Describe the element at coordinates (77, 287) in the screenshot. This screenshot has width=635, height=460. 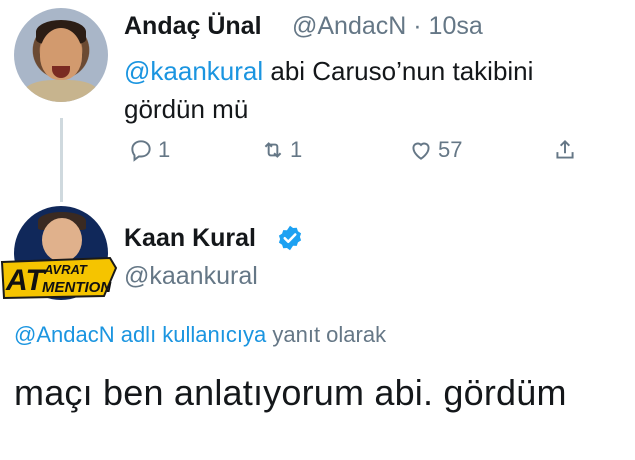
I see `logo-line2: MENTION` at that location.